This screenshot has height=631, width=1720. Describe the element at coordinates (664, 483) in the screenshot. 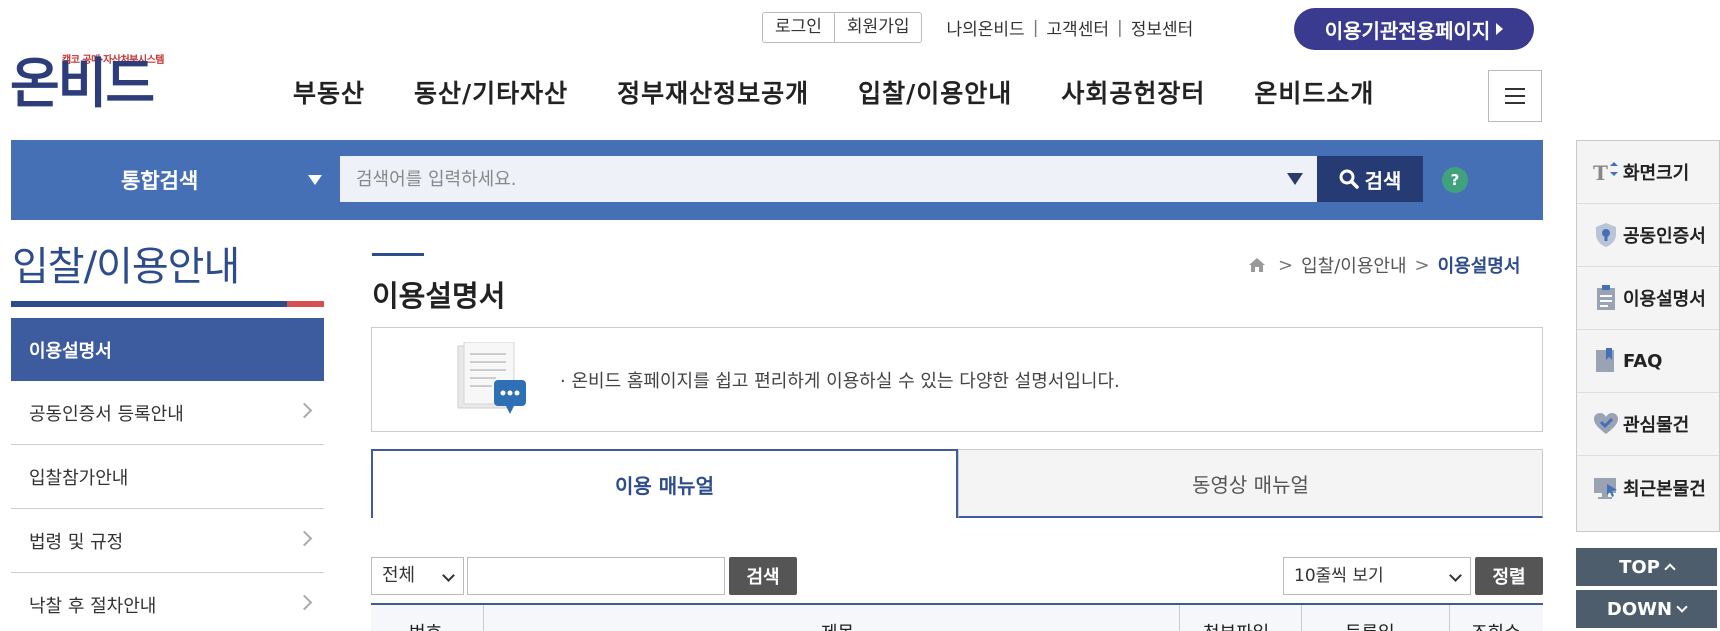

I see `tab-usage-manual: 이용 매뉴얼` at that location.